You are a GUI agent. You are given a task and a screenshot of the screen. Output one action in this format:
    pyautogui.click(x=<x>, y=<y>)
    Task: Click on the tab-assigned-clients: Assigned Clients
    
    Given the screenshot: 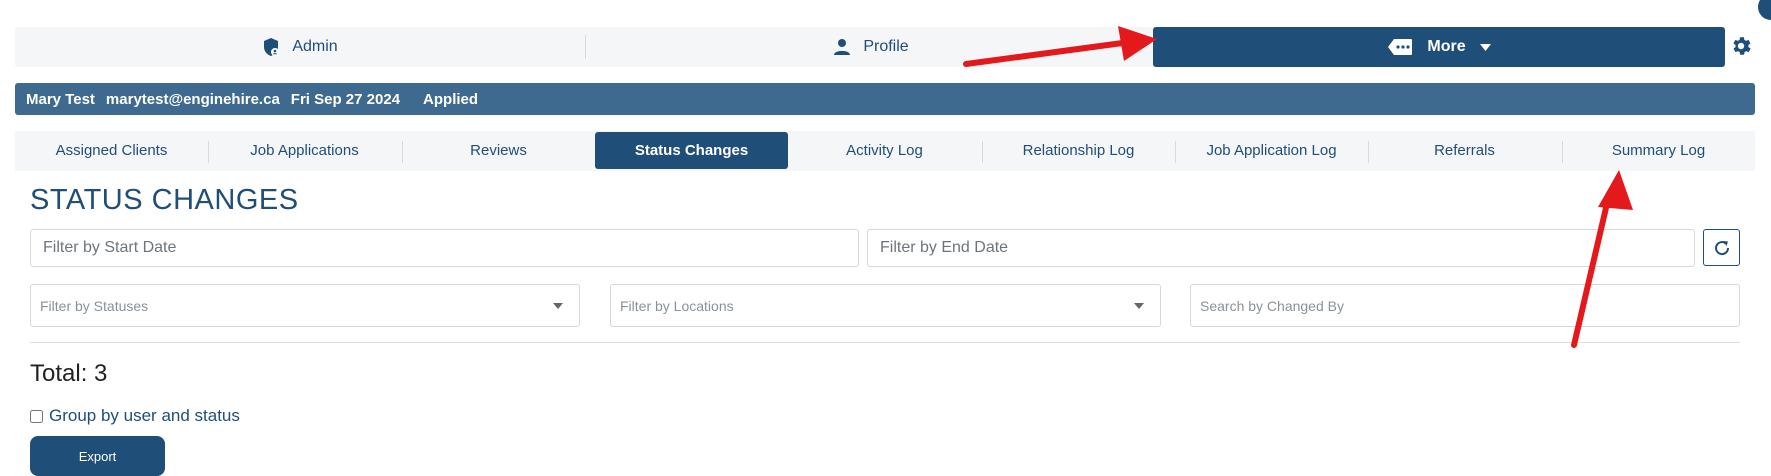 What is the action you would take?
    pyautogui.click(x=111, y=150)
    